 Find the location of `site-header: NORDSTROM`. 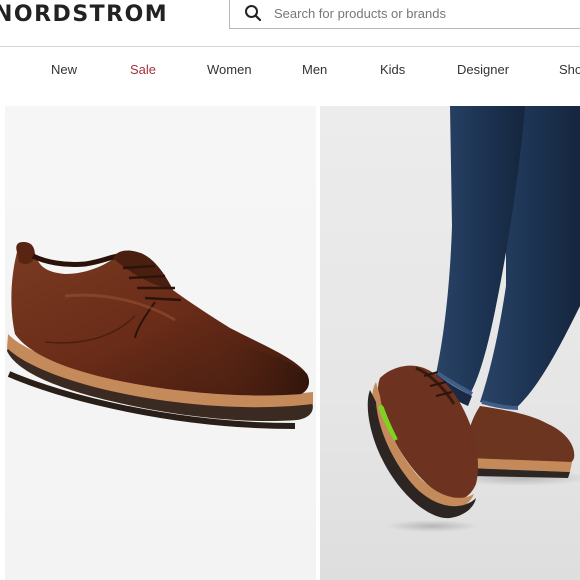

site-header: NORDSTROM is located at coordinates (290, 23).